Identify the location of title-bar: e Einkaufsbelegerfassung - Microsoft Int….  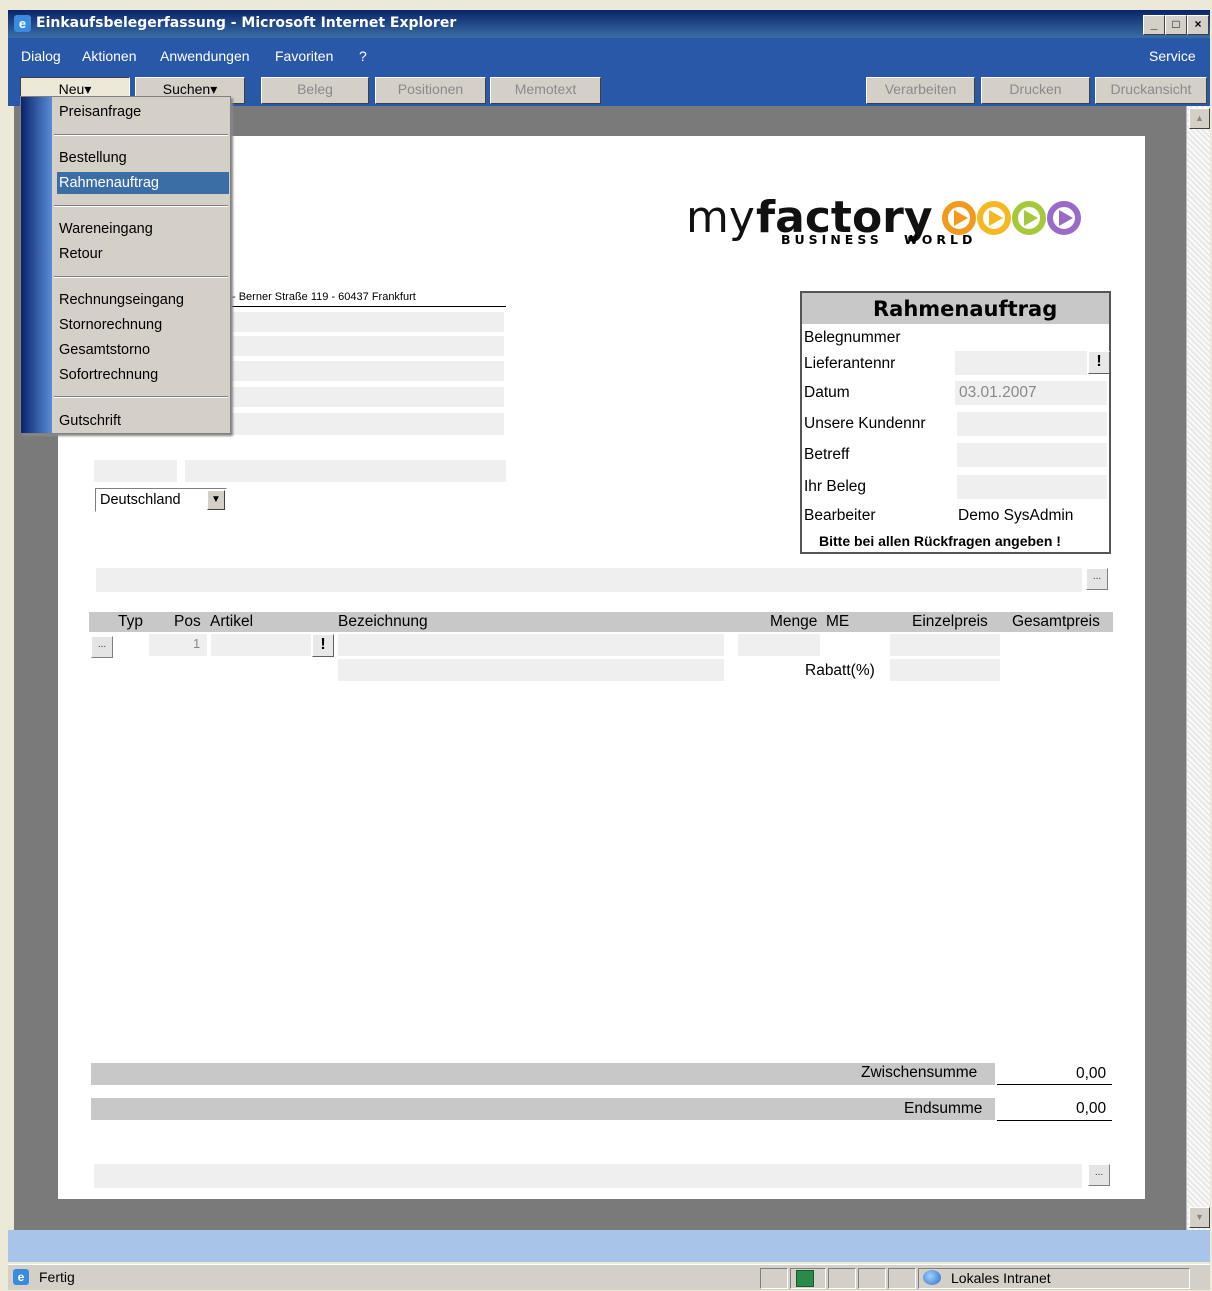
(609, 24).